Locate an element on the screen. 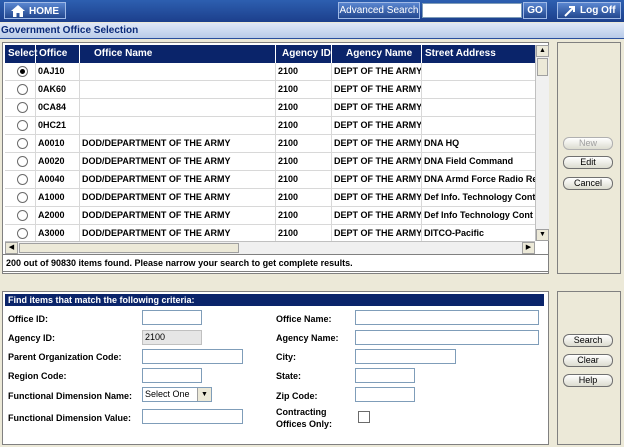 The height and width of the screenshot is (447, 624). cell-street-address: DITCO-Pacific is located at coordinates (454, 233).